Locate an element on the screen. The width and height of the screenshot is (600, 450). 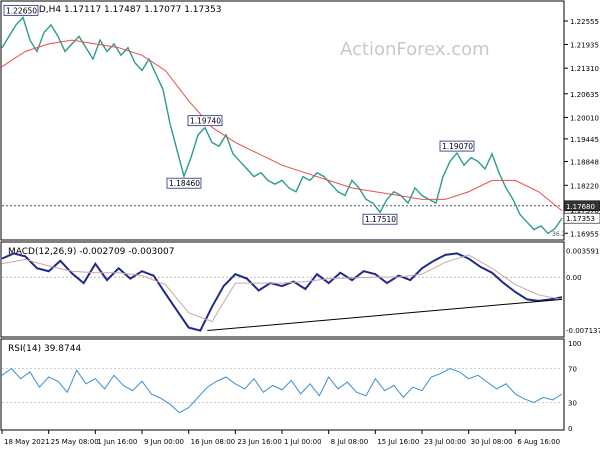
level-label: 1.17680 is located at coordinates (580, 207).